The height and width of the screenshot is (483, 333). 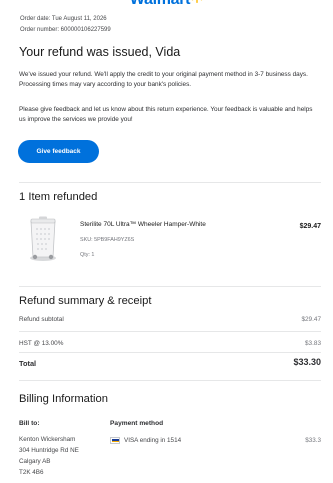 I want to click on walmart-logo: Walmart, so click(x=166, y=4).